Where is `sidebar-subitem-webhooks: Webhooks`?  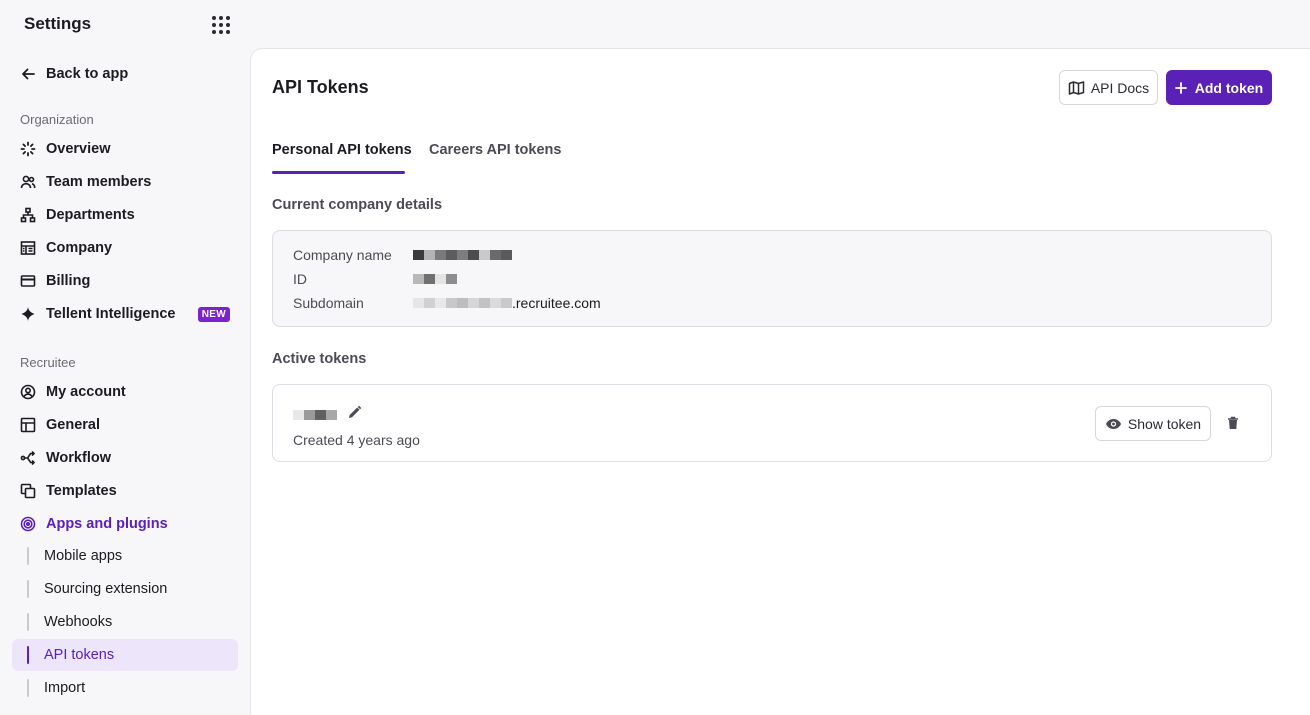
sidebar-subitem-webhooks: Webhooks is located at coordinates (125, 622).